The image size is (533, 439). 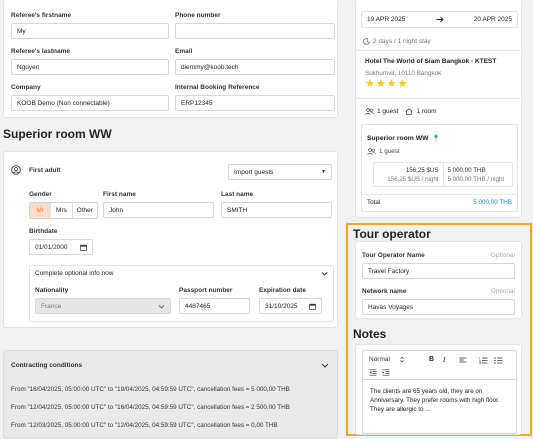 What do you see at coordinates (181, 274) in the screenshot?
I see `optional-info-toggle: Complete optional info now` at bounding box center [181, 274].